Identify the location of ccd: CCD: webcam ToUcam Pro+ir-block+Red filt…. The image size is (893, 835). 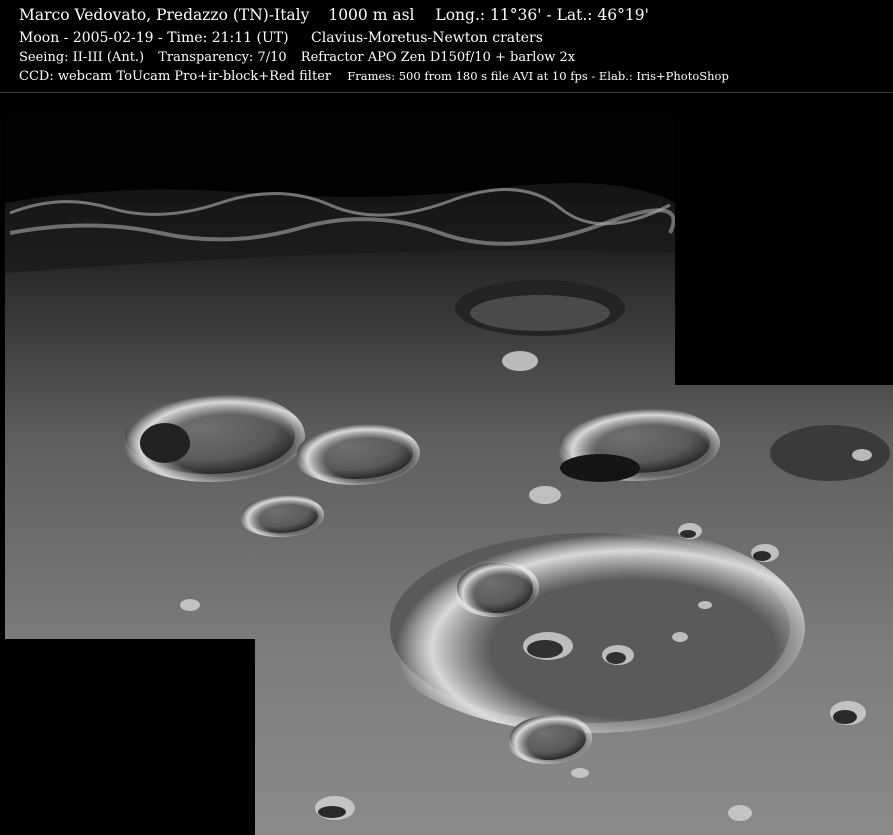
(175, 76).